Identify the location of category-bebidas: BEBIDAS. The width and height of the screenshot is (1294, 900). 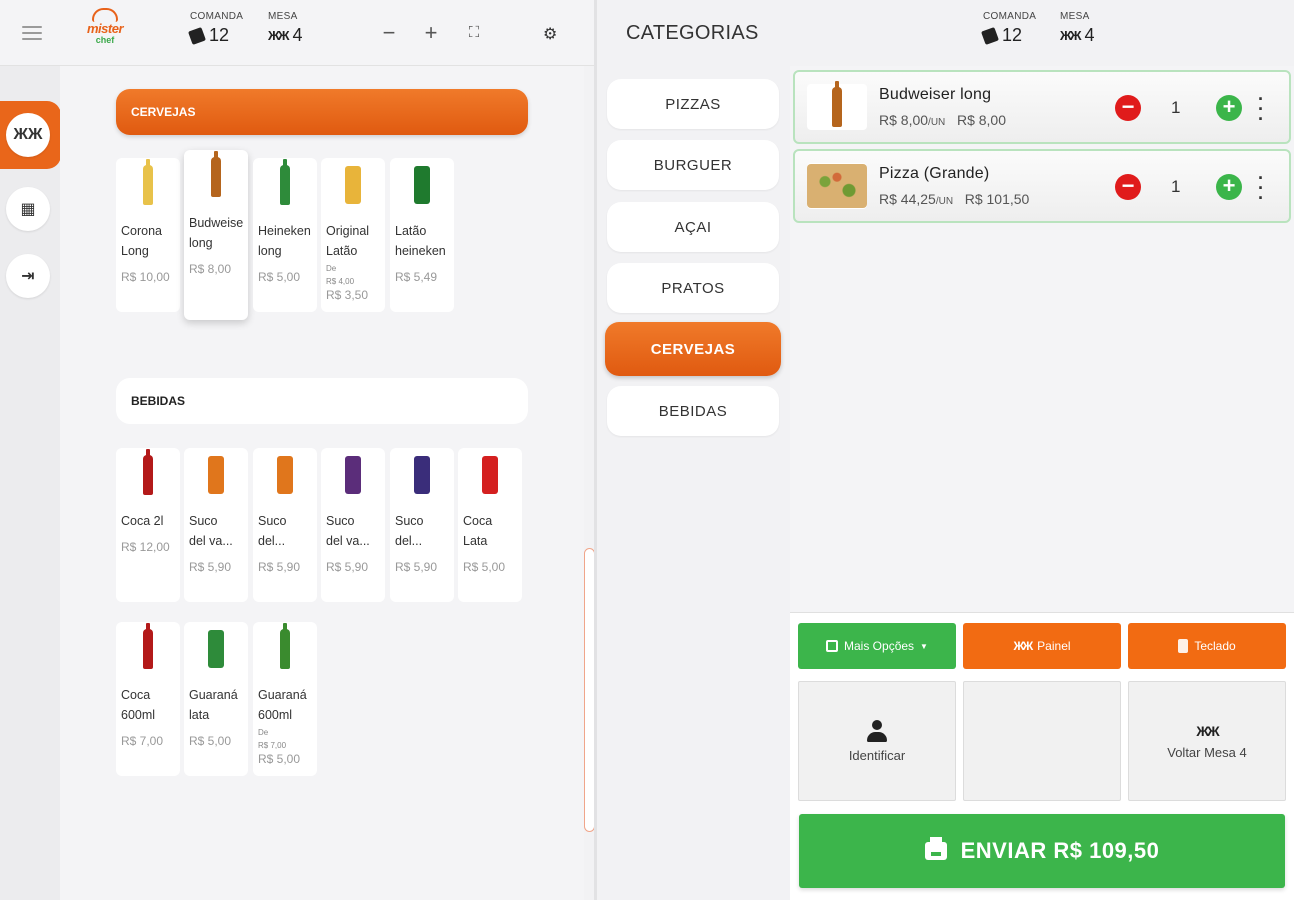
(693, 411).